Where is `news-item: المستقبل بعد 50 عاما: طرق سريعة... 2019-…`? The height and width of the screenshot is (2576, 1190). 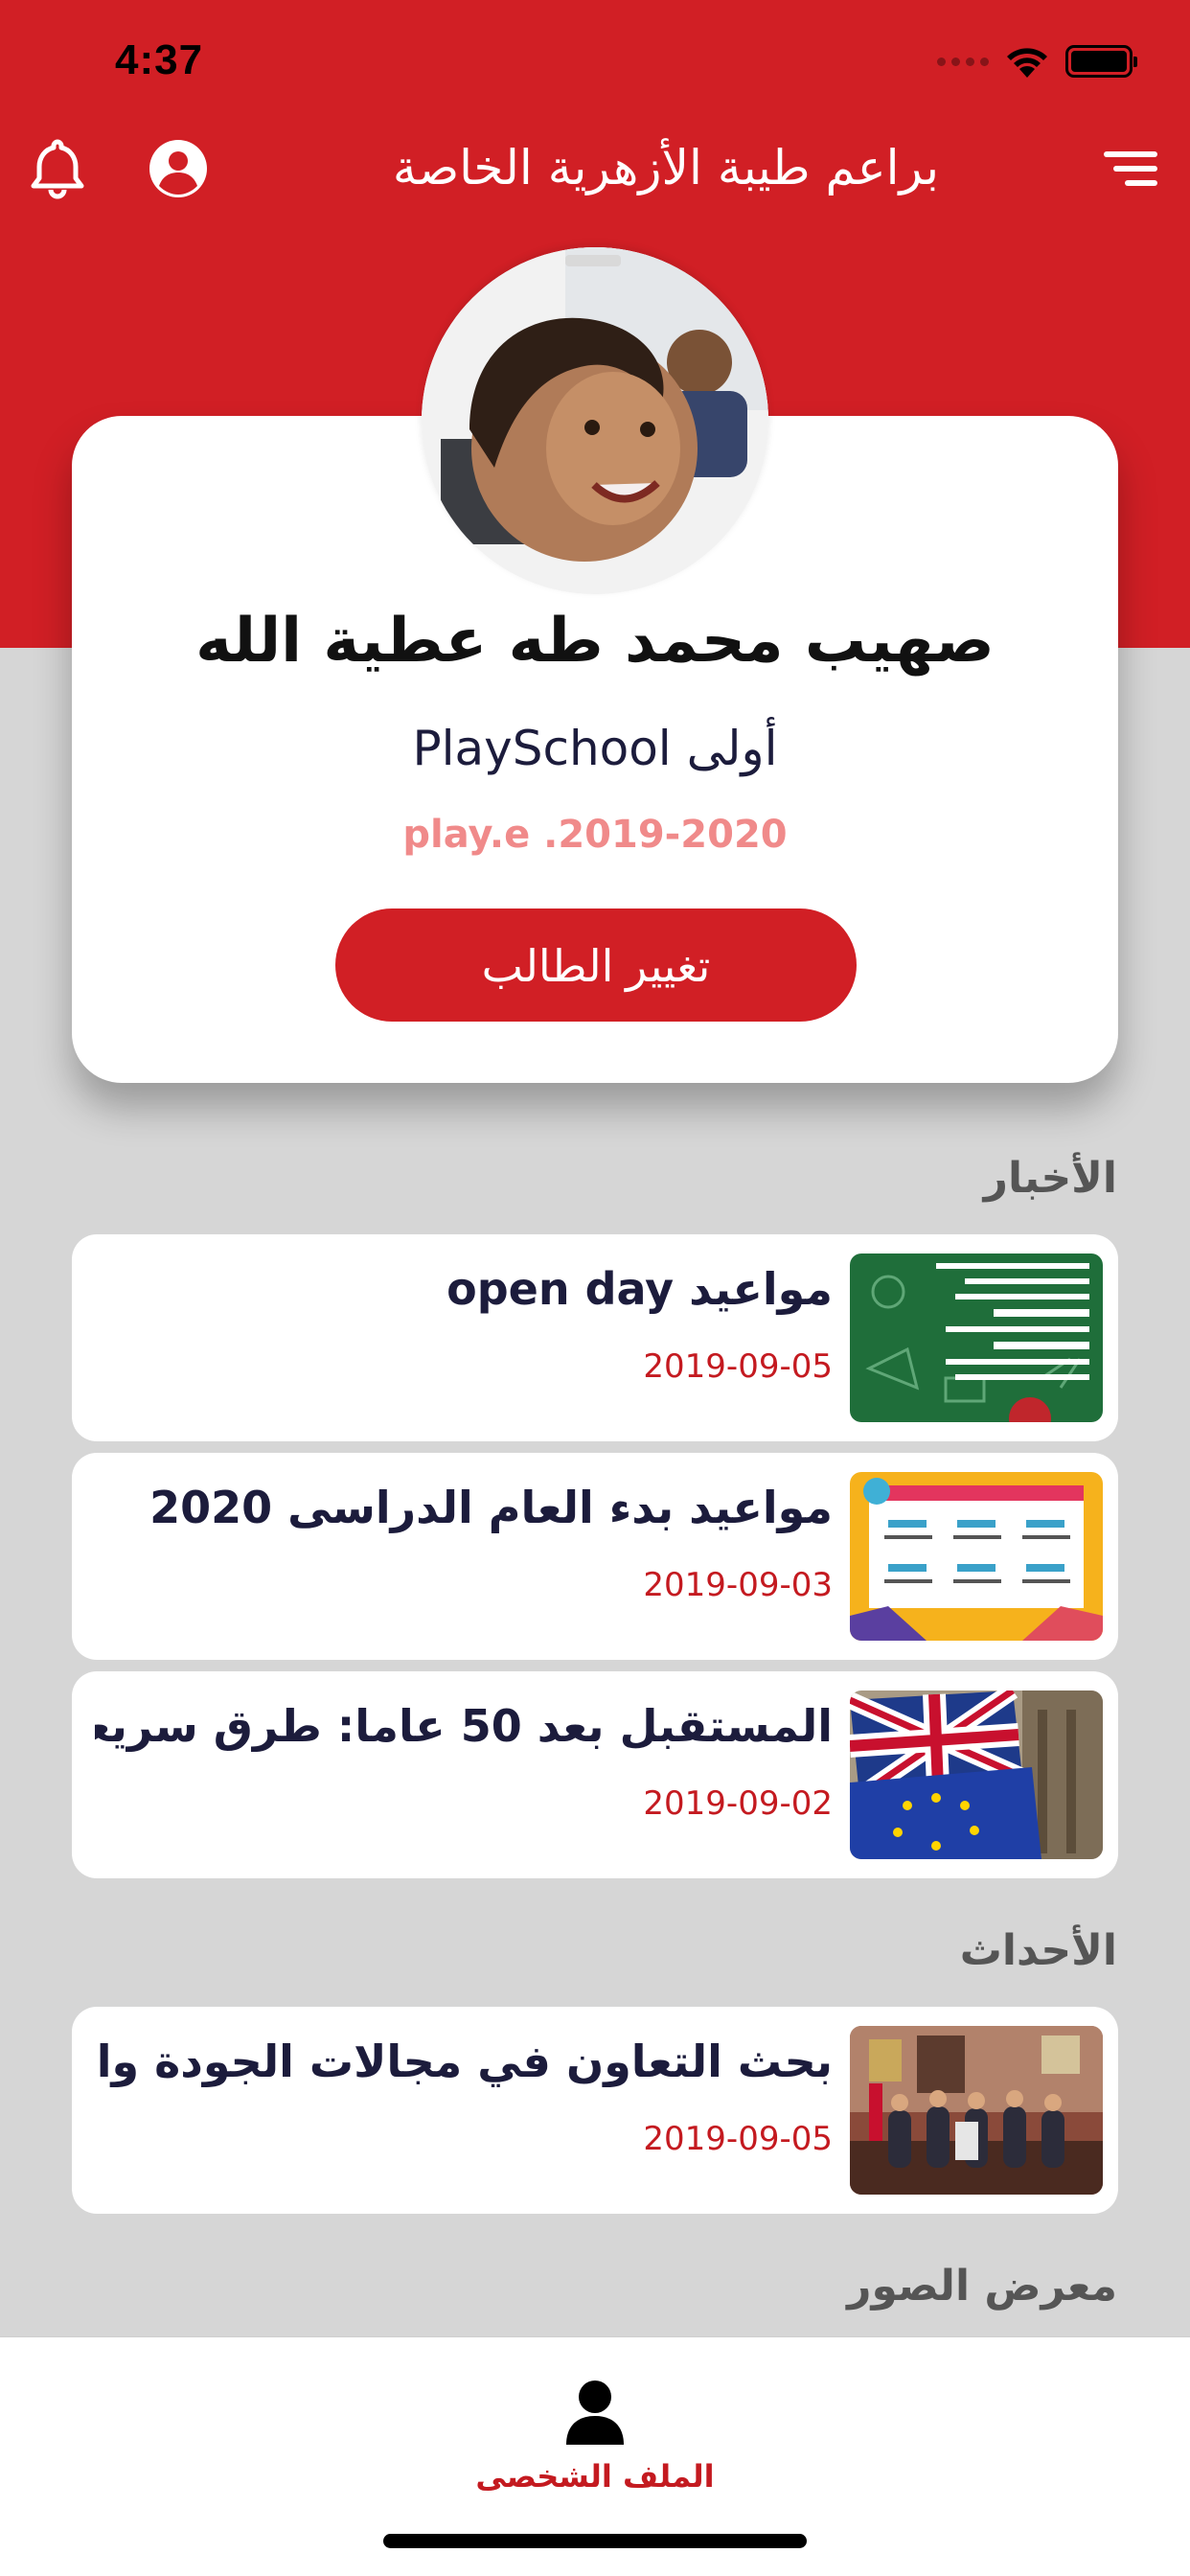 news-item: المستقبل بعد 50 عاما: طرق سريعة... 2019-… is located at coordinates (595, 1774).